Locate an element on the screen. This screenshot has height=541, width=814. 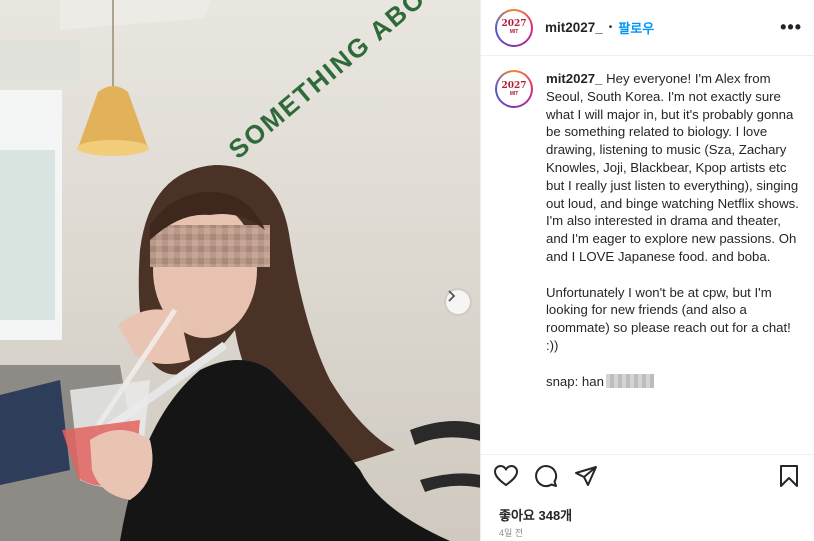
avatar-image: 2027 MIT is located at coordinates (514, 27).